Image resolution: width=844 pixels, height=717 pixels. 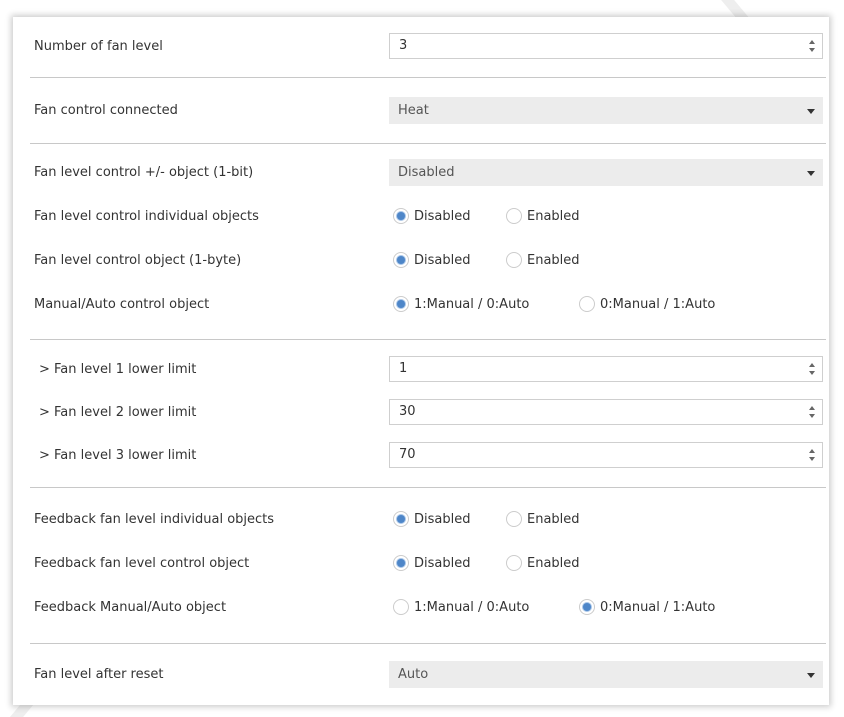 What do you see at coordinates (606, 172) in the screenshot?
I see `fan-level-pm-object-dropdown: Disabled` at bounding box center [606, 172].